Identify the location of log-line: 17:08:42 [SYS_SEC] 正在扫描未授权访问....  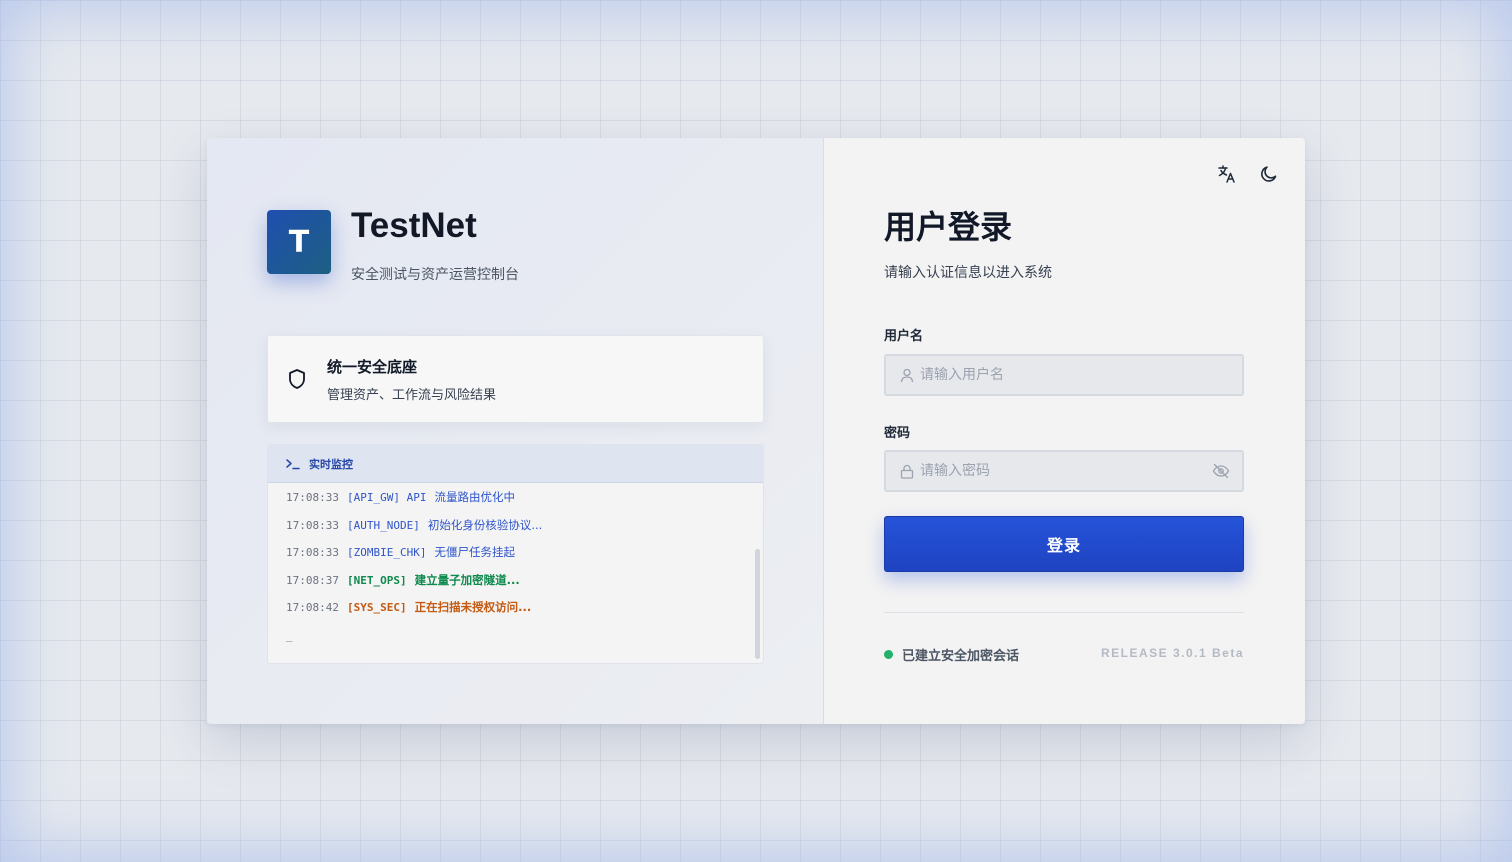
(524, 611).